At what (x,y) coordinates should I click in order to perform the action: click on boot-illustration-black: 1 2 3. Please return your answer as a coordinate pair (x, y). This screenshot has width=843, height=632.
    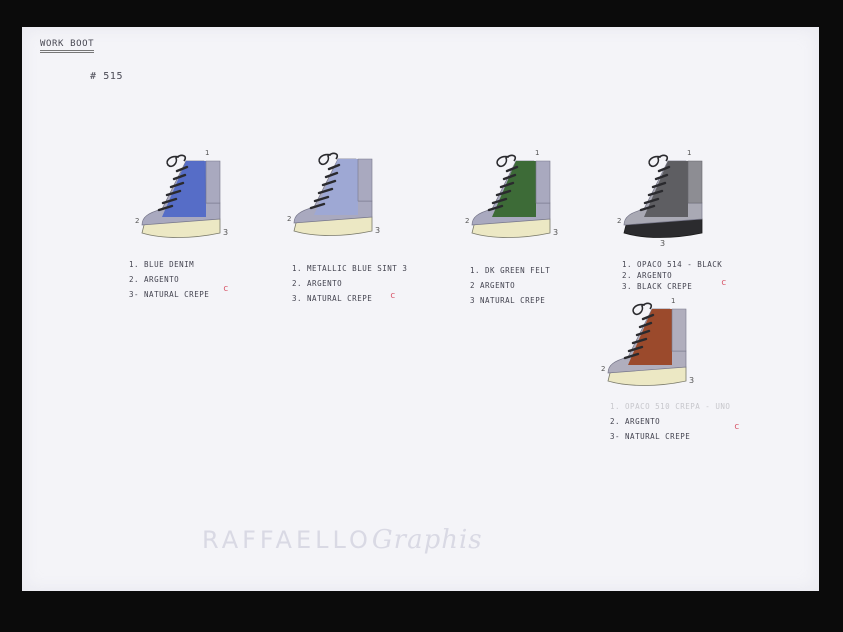
    Looking at the image, I should click on (660, 198).